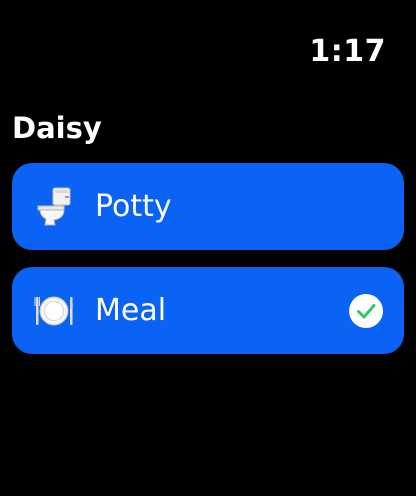 The height and width of the screenshot is (496, 416). Describe the element at coordinates (57, 128) in the screenshot. I see `page-title: Daisy` at that location.